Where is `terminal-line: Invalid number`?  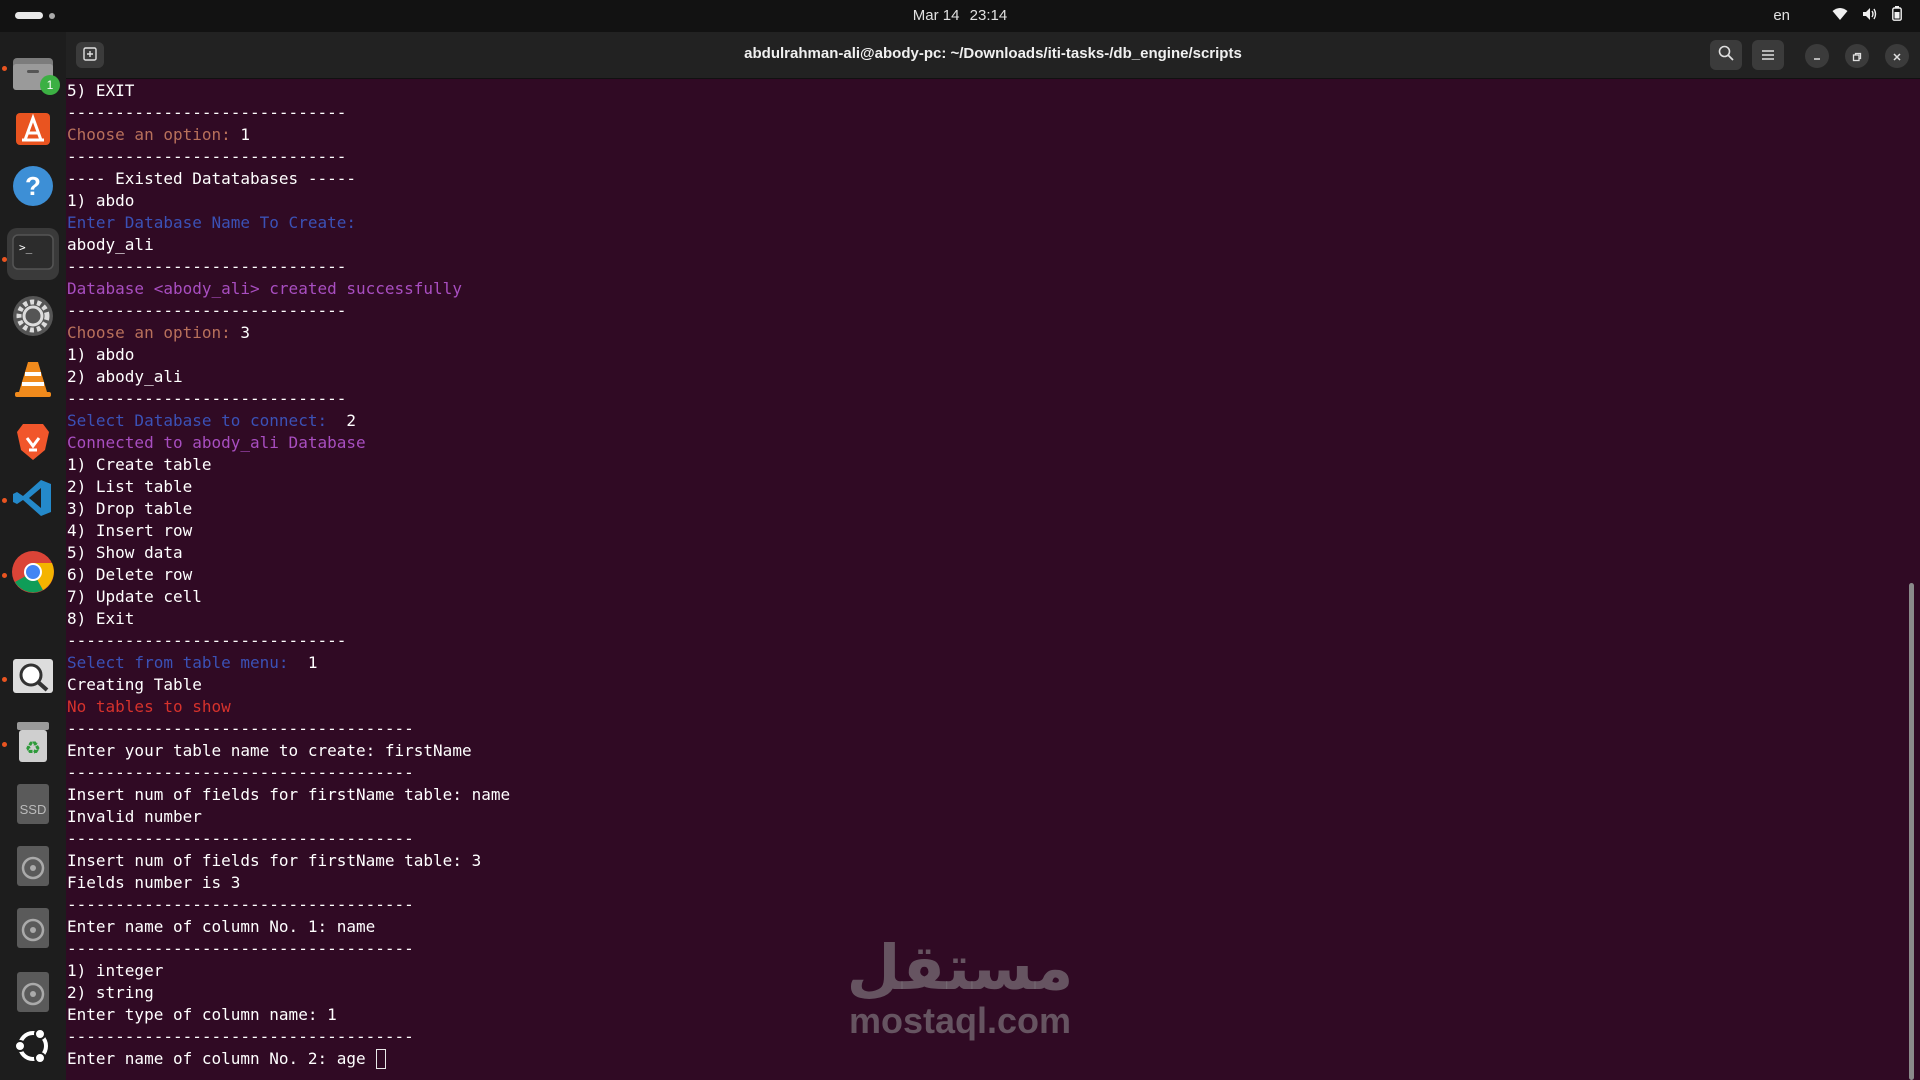
terminal-line: Invalid number is located at coordinates (288, 817).